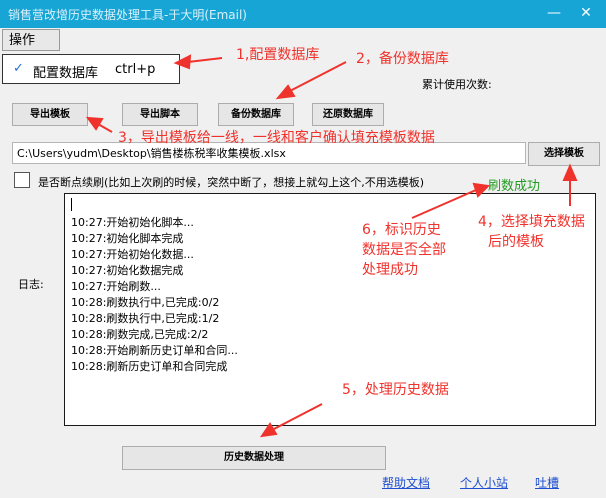 The height and width of the screenshot is (498, 606). What do you see at coordinates (395, 390) in the screenshot?
I see `annotation-5: 5，处理历史数据` at bounding box center [395, 390].